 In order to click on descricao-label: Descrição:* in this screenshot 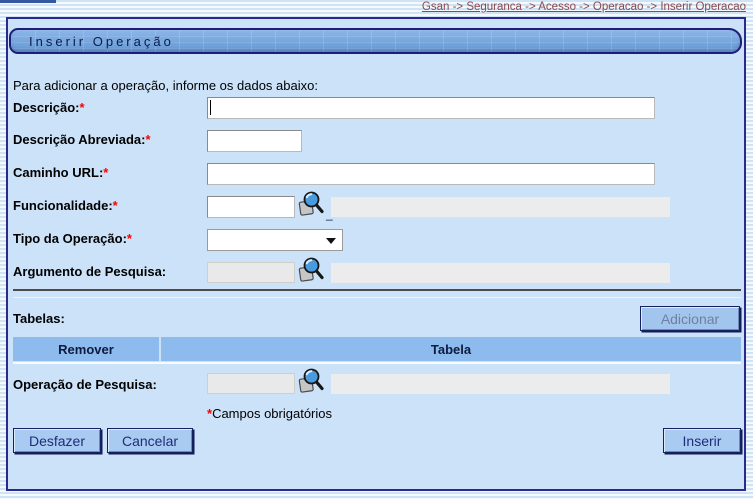, I will do `click(49, 107)`.